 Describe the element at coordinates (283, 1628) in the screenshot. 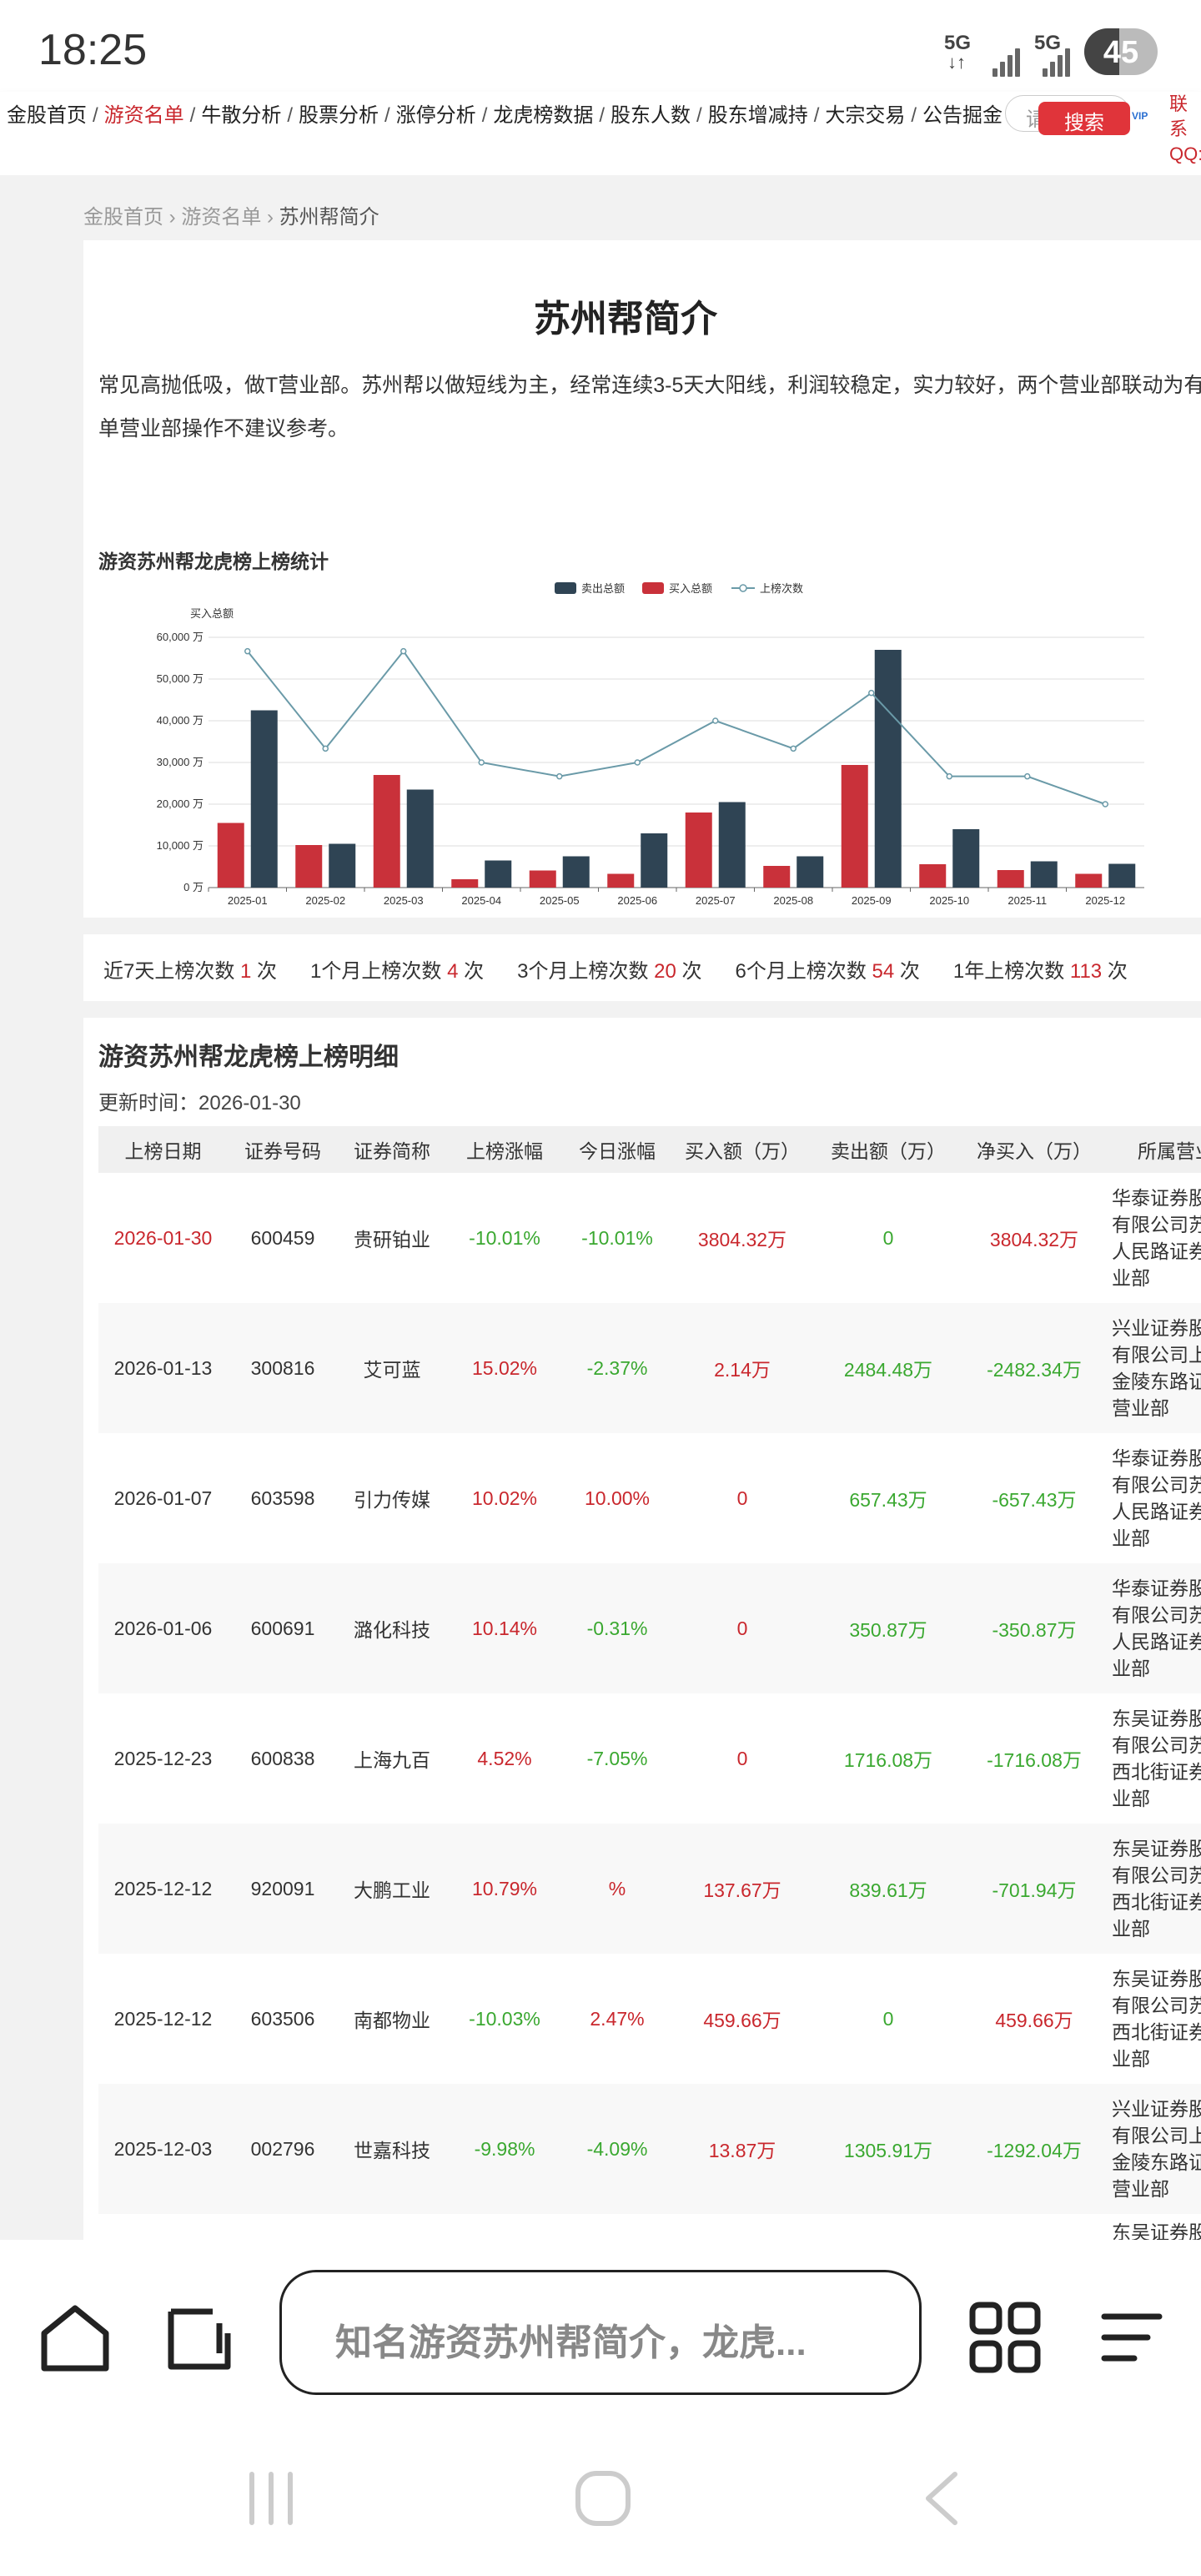

I see `cell-code: 600691` at that location.